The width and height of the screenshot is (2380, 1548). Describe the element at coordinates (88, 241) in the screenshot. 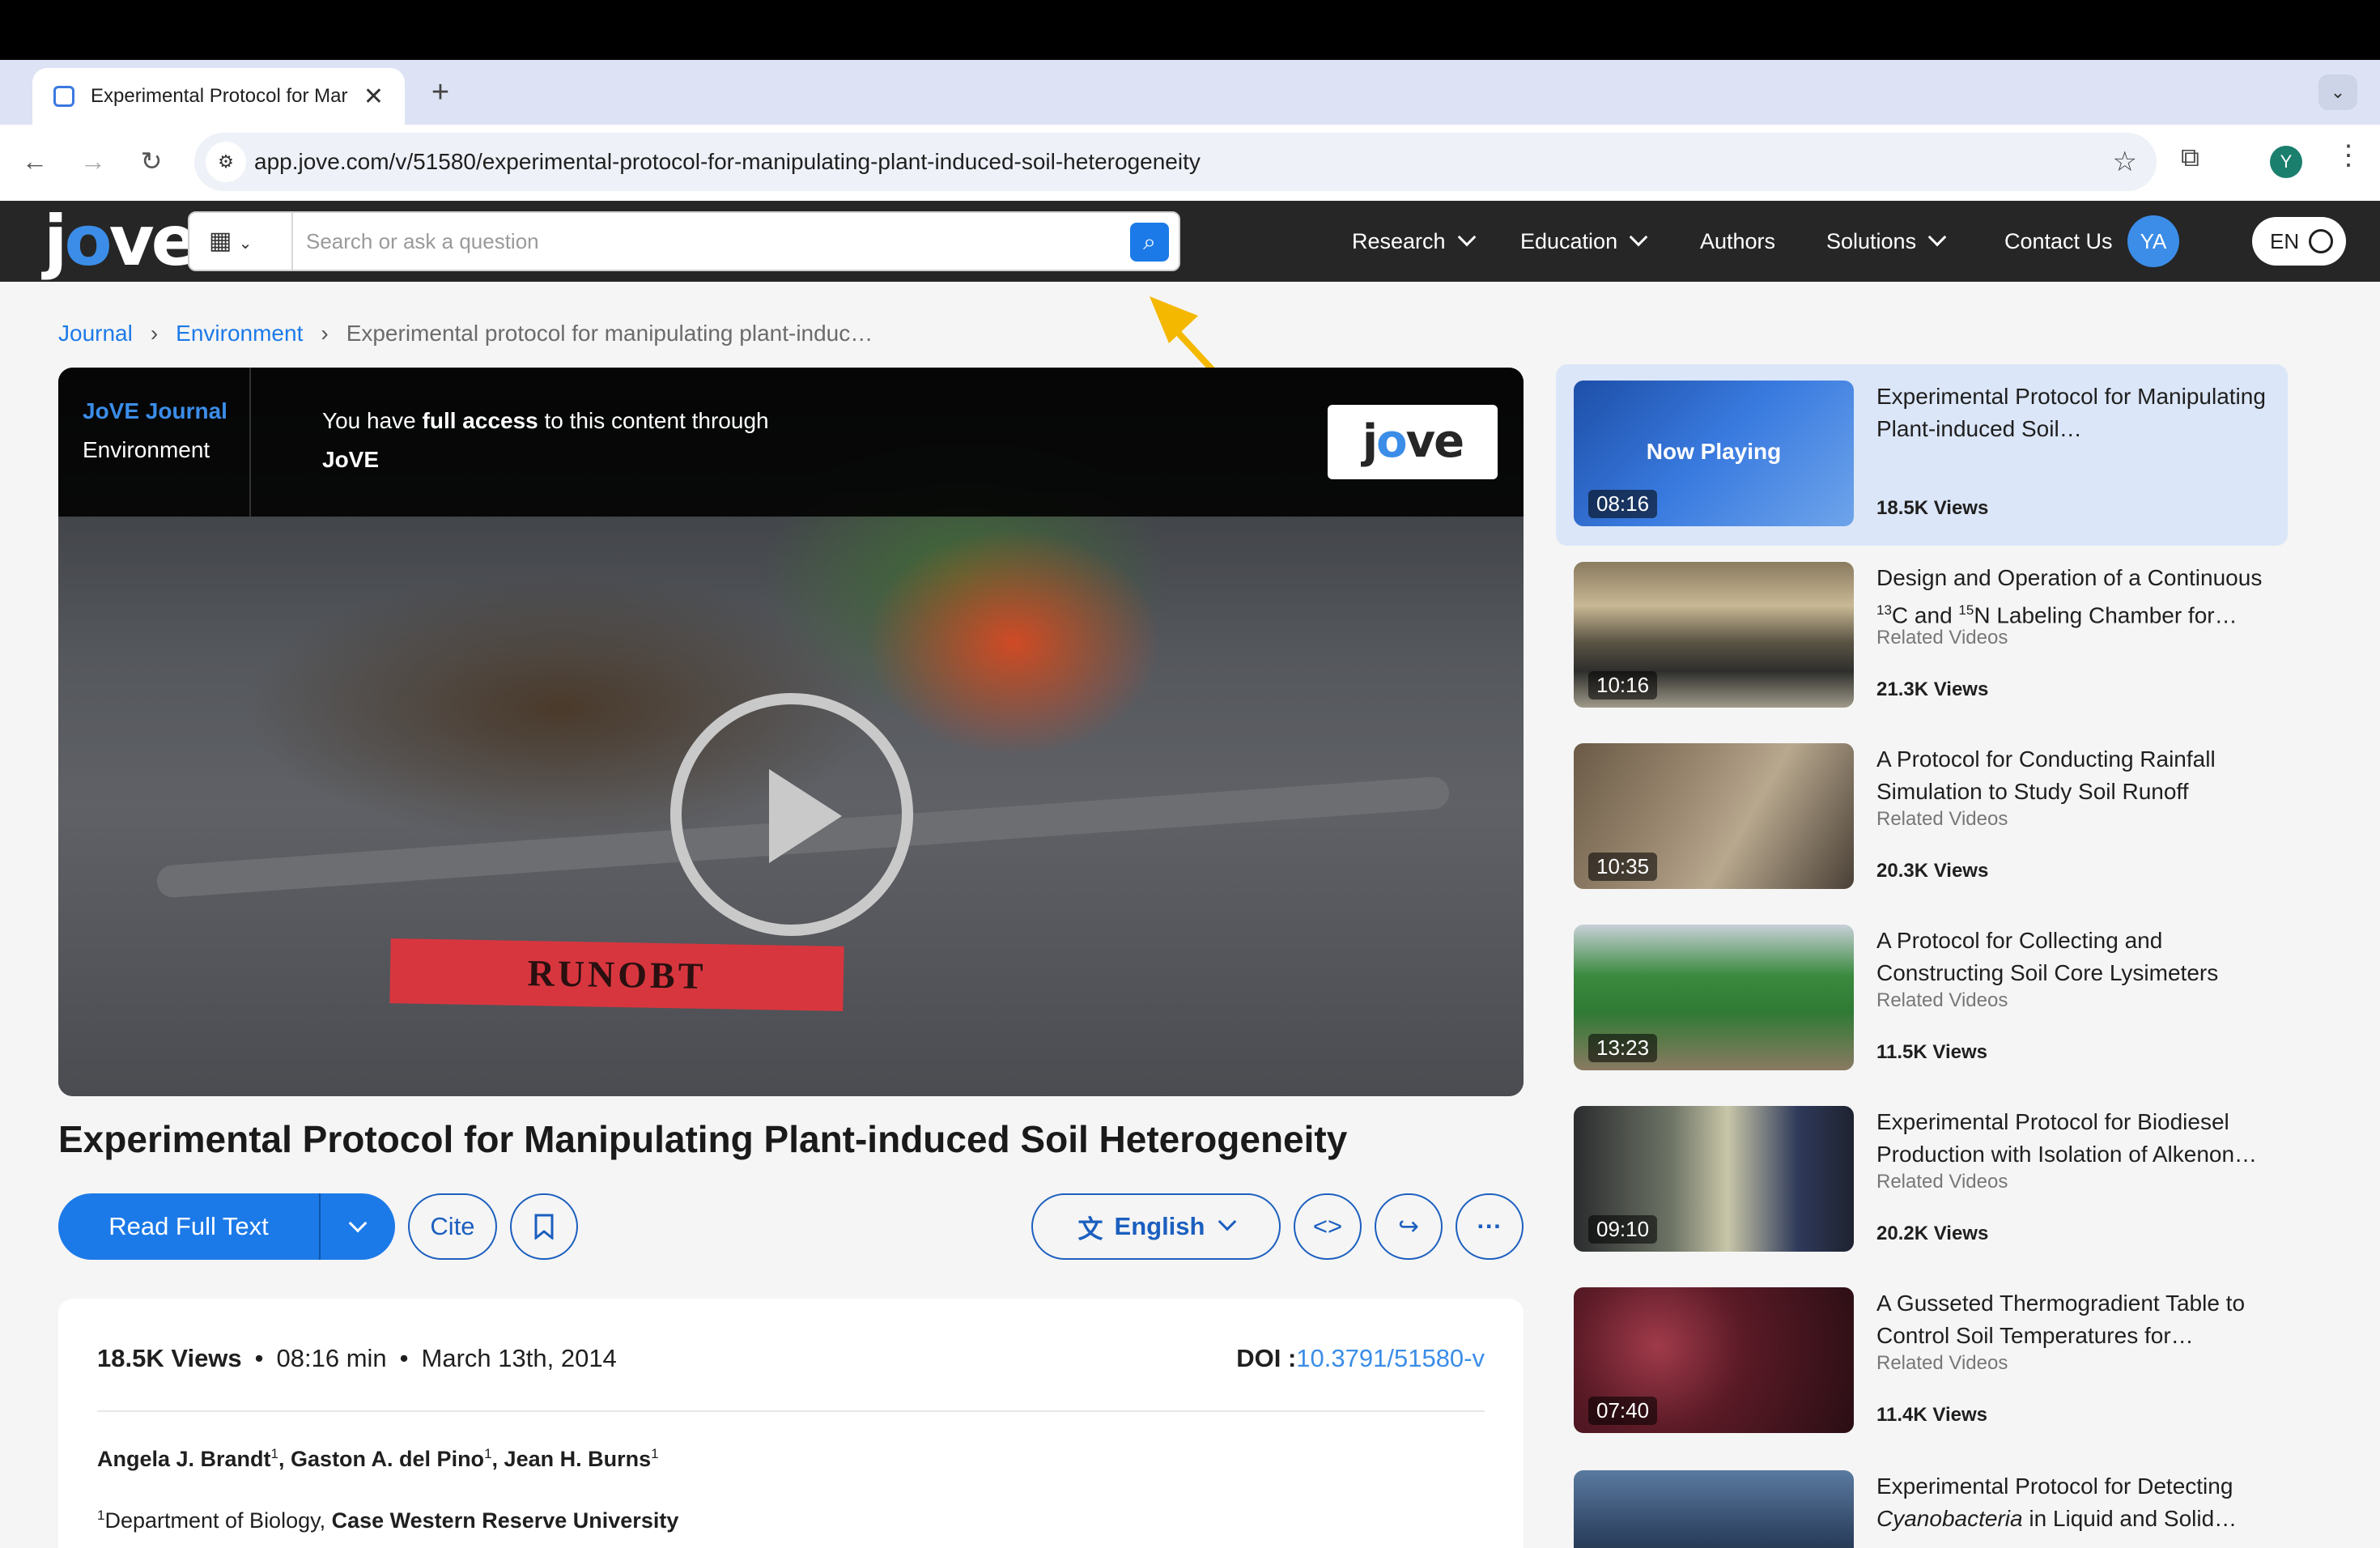

I see `logo-letter-o: o` at that location.